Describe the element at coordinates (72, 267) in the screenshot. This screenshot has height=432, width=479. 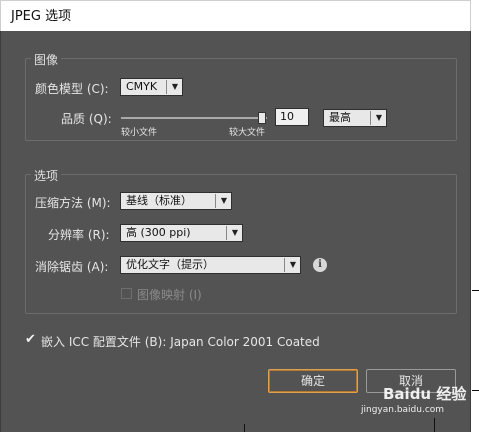
I see `antialias-label: 消除锯齿 (A):` at that location.